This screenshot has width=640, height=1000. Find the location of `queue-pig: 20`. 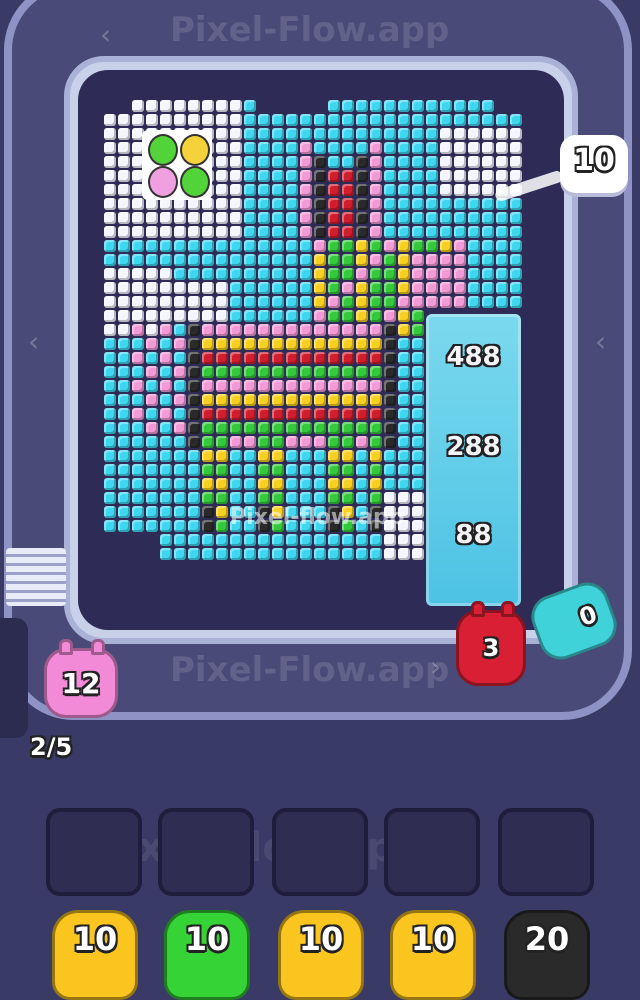

queue-pig: 20 is located at coordinates (547, 950).